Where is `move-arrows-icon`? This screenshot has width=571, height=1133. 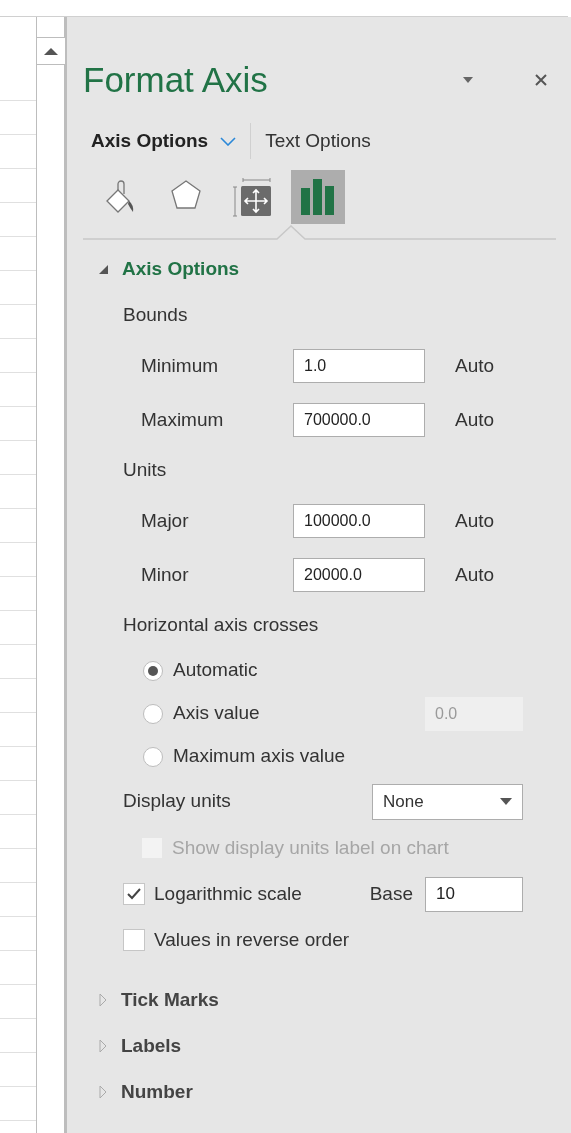
move-arrows-icon is located at coordinates (252, 197).